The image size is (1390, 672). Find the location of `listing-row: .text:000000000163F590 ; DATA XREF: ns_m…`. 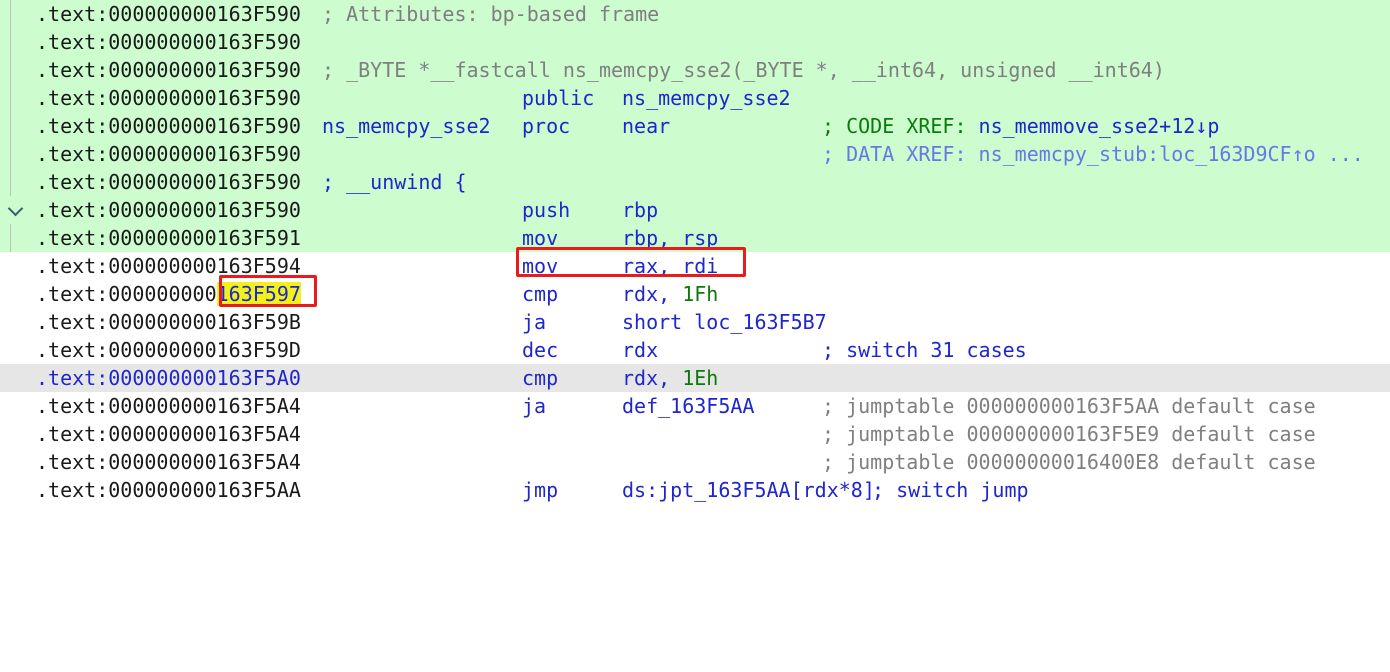

listing-row: .text:000000000163F590 ; DATA XREF: ns_m… is located at coordinates (695, 154).